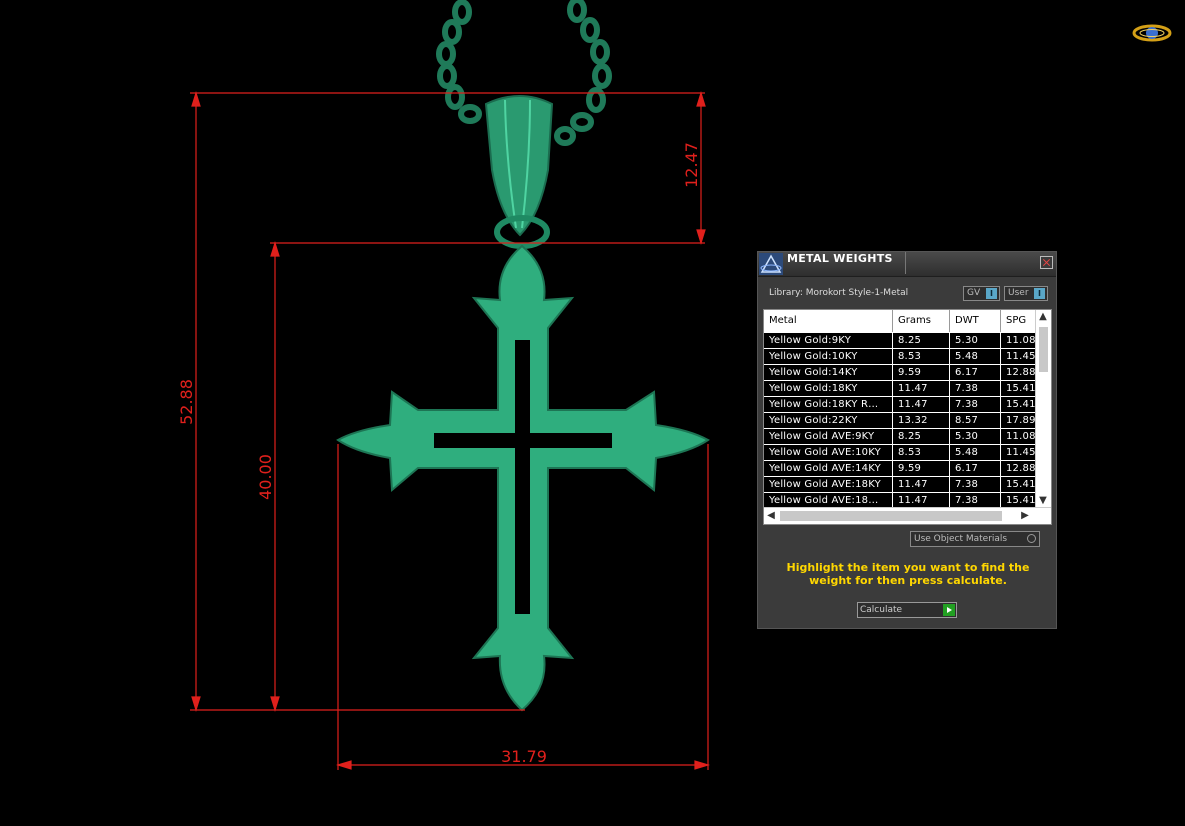 Image resolution: width=1185 pixels, height=826 pixels. I want to click on panel-title: METAL WEIGHTS, so click(846, 263).